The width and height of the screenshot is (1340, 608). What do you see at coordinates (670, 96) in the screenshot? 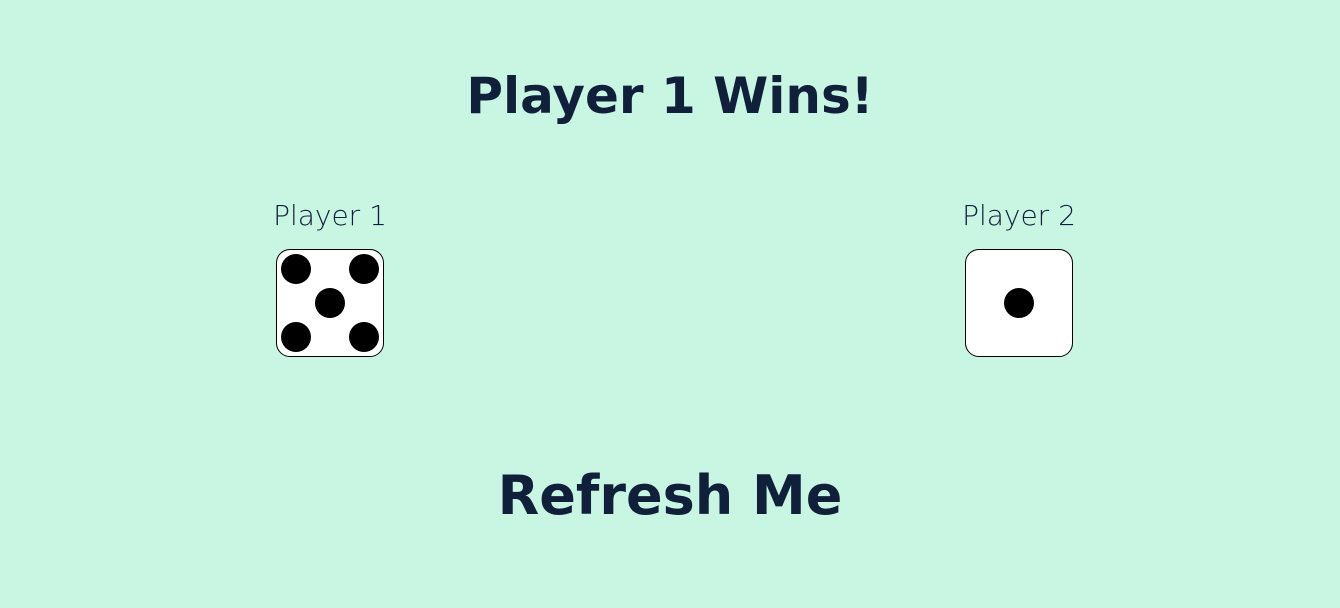
I see `result-title: Player 1 Wins!` at bounding box center [670, 96].